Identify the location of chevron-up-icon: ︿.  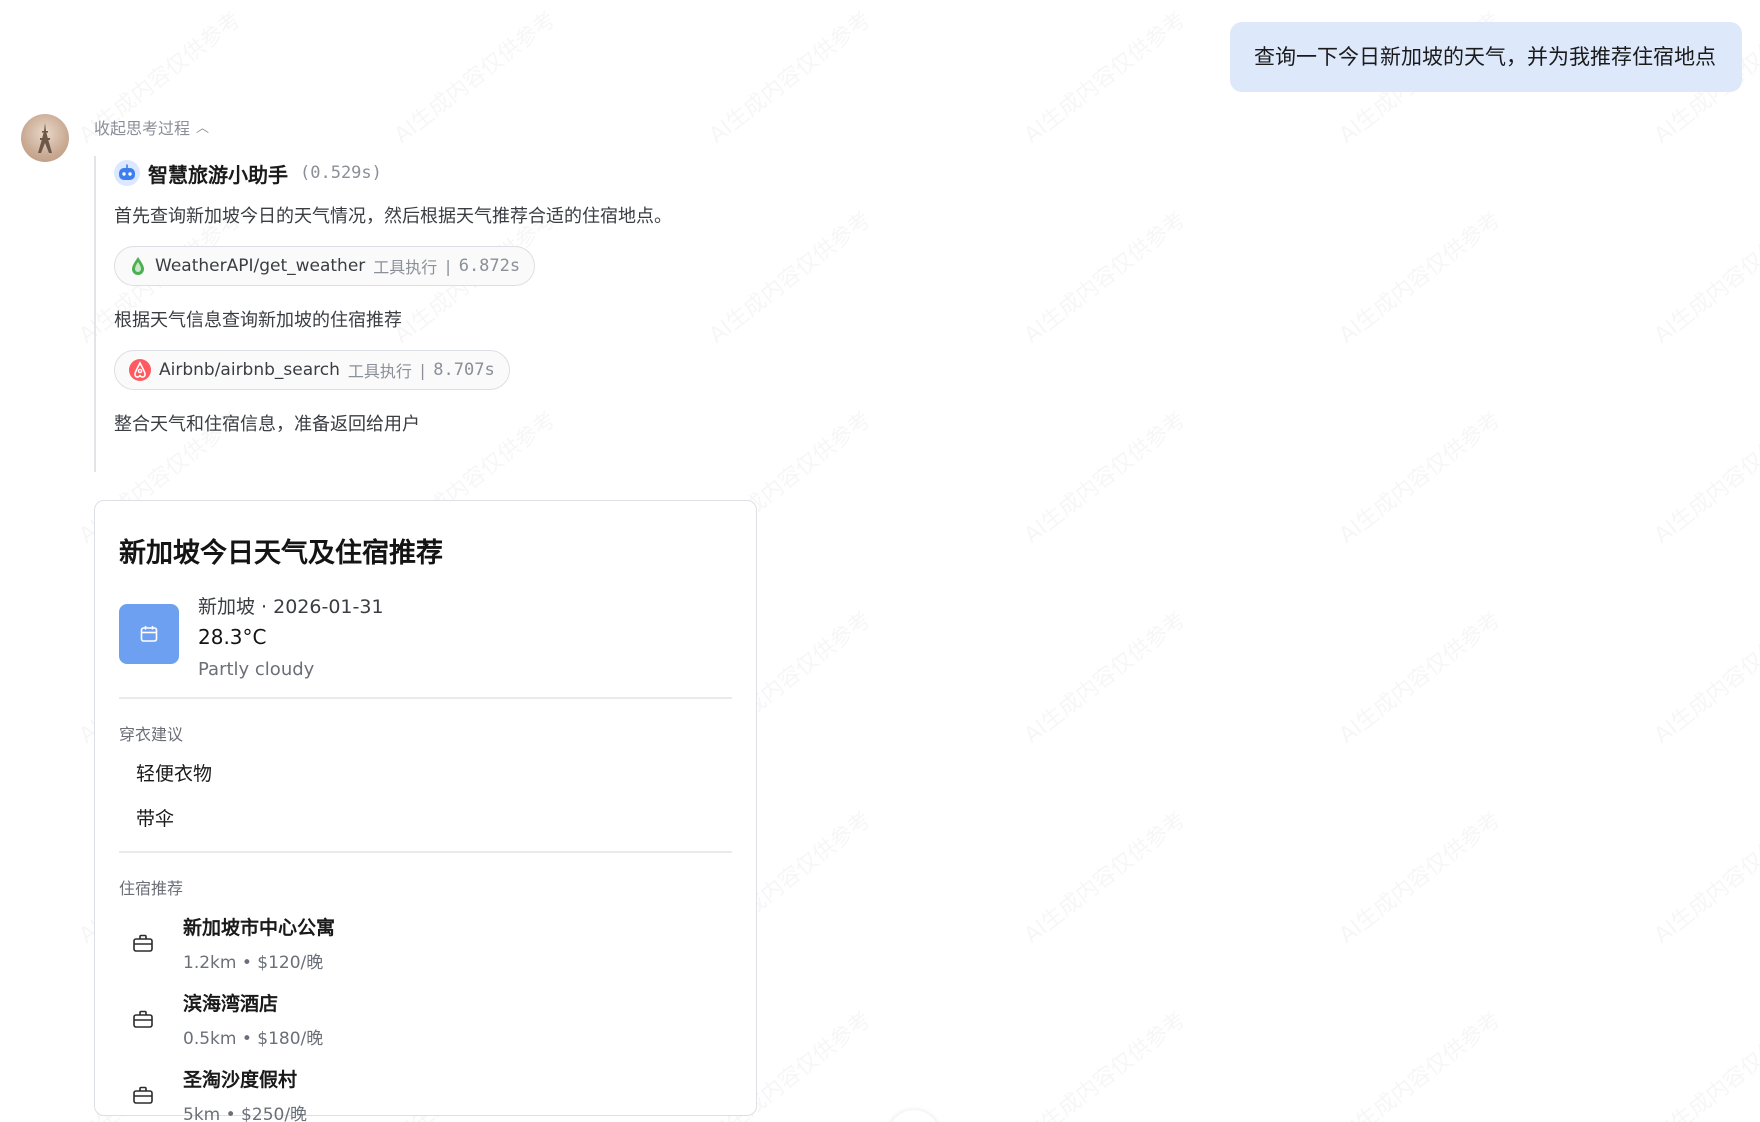
(203, 128).